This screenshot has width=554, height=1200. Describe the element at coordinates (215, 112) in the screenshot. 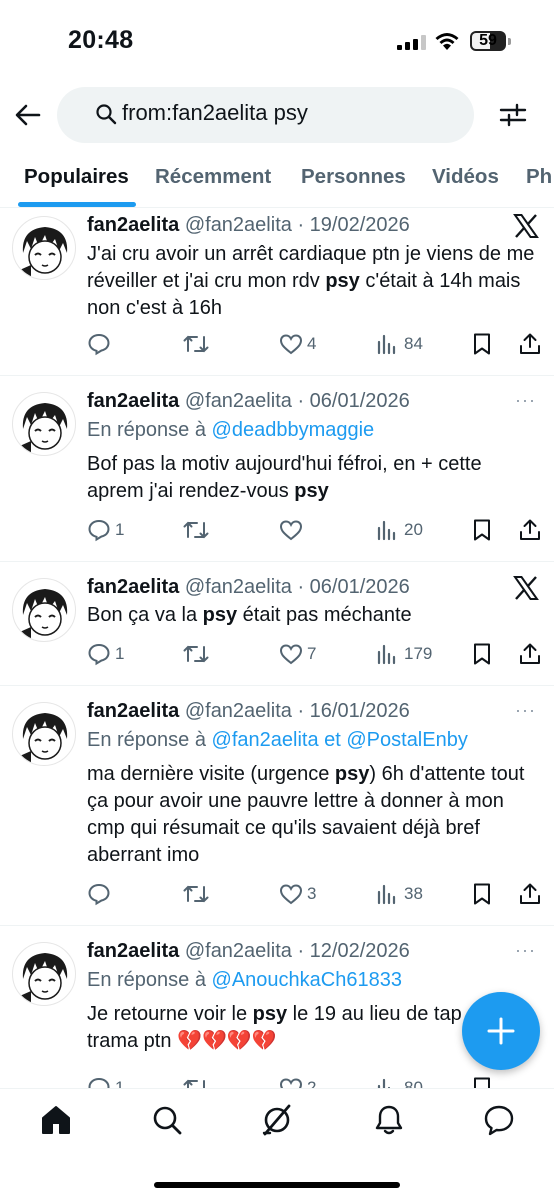

I see `search-query: from:fan2aelita psy` at that location.